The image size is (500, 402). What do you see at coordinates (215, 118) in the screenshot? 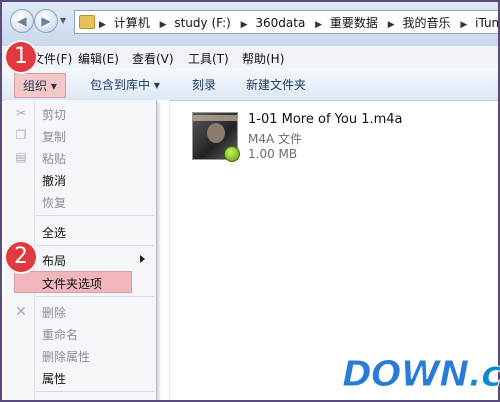
I see `album-art-title-band` at bounding box center [215, 118].